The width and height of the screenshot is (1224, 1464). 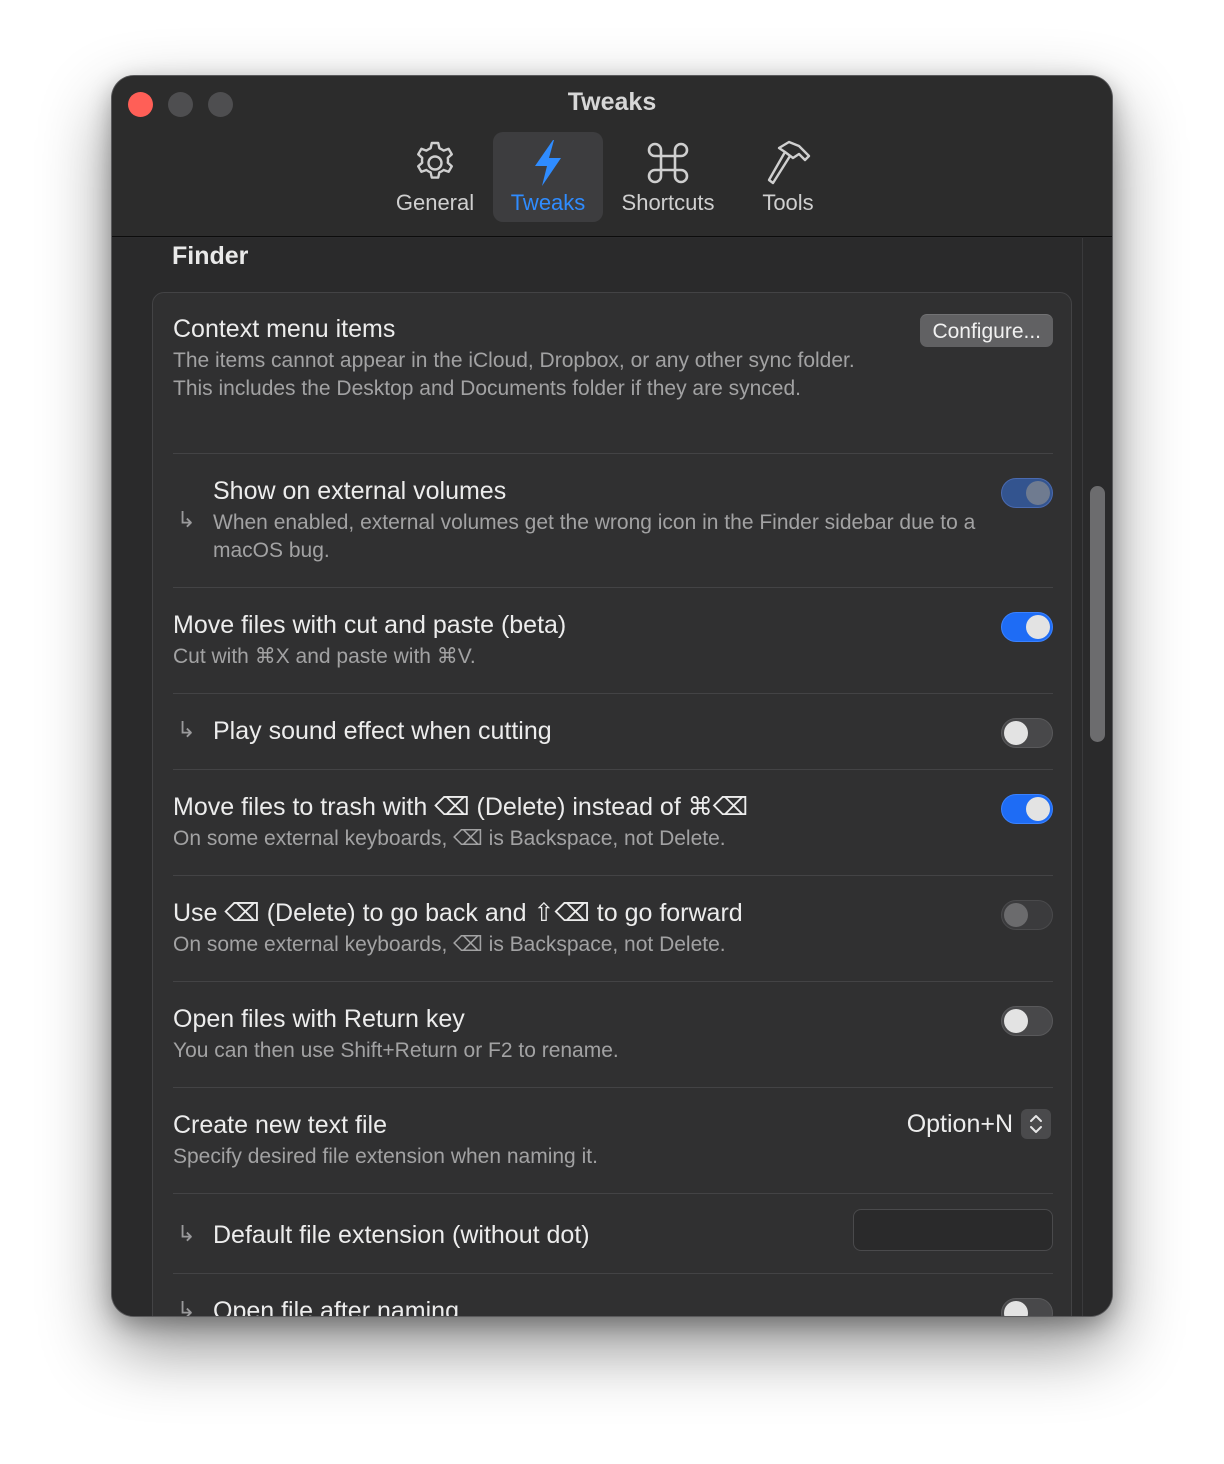 What do you see at coordinates (953, 1230) in the screenshot?
I see `default-extension-field` at bounding box center [953, 1230].